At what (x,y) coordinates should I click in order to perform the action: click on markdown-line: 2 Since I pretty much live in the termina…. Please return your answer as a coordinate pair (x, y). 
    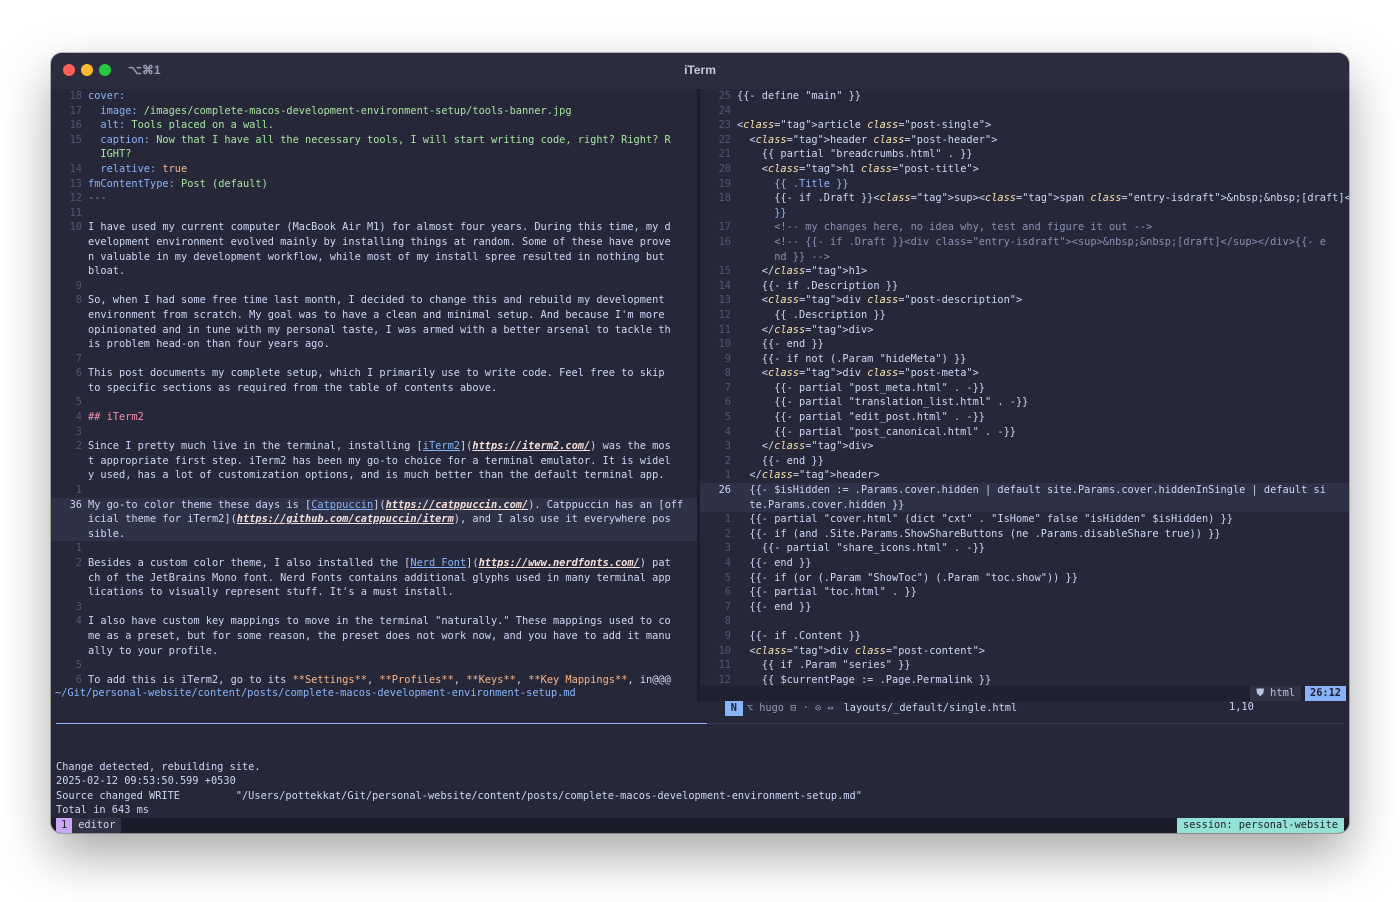
    Looking at the image, I should click on (374, 446).